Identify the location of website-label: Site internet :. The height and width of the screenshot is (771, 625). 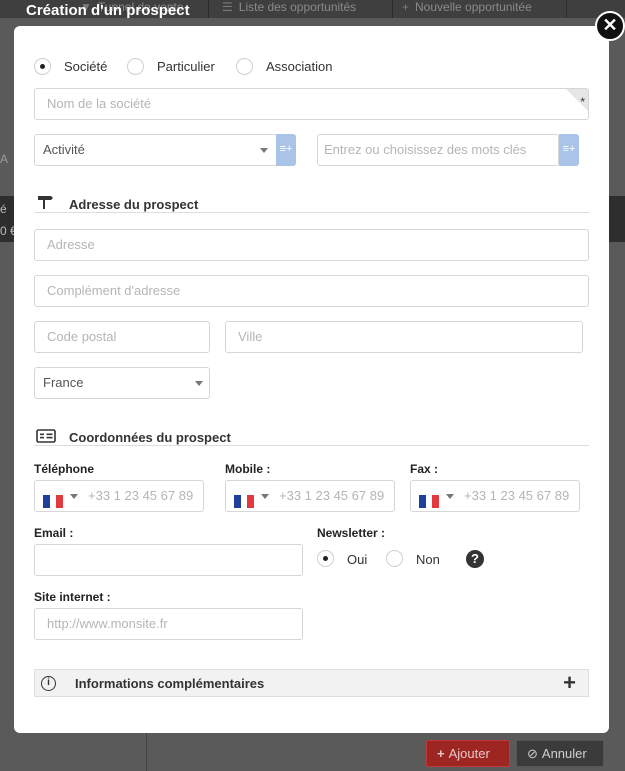
(72, 597).